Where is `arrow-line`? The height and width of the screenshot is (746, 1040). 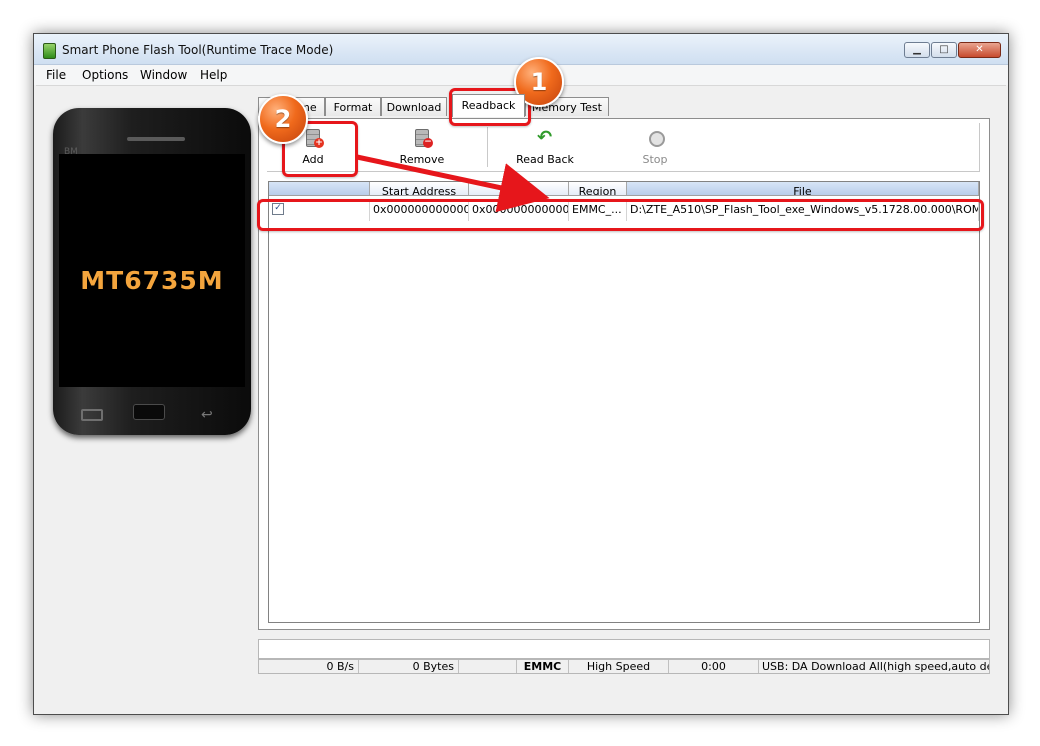
arrow-line is located at coordinates (453, 183).